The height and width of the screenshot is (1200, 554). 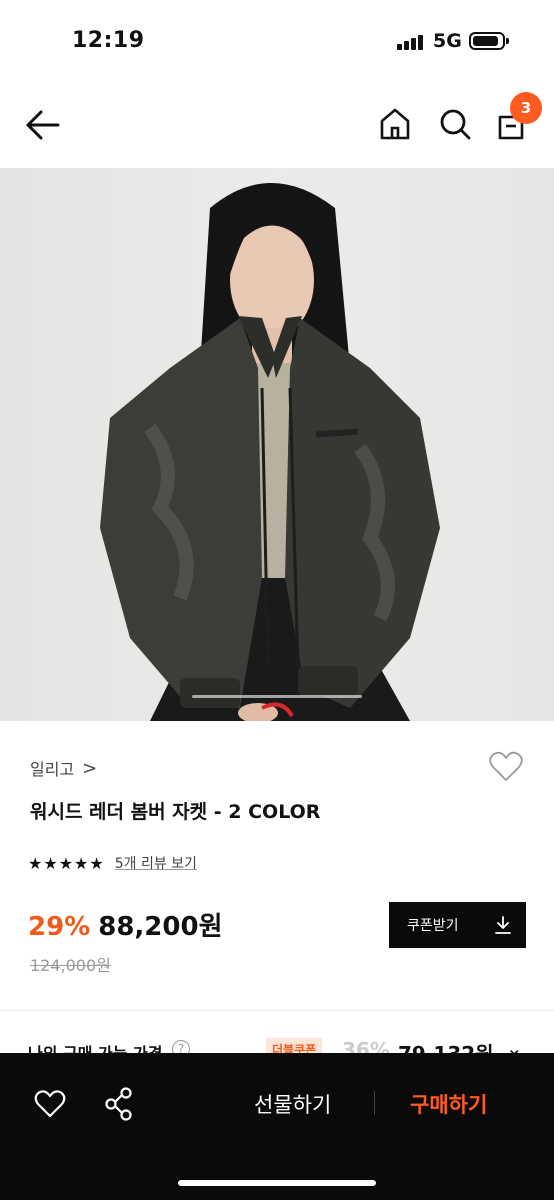 What do you see at coordinates (70, 965) in the screenshot?
I see `original-price: 124,000원` at bounding box center [70, 965].